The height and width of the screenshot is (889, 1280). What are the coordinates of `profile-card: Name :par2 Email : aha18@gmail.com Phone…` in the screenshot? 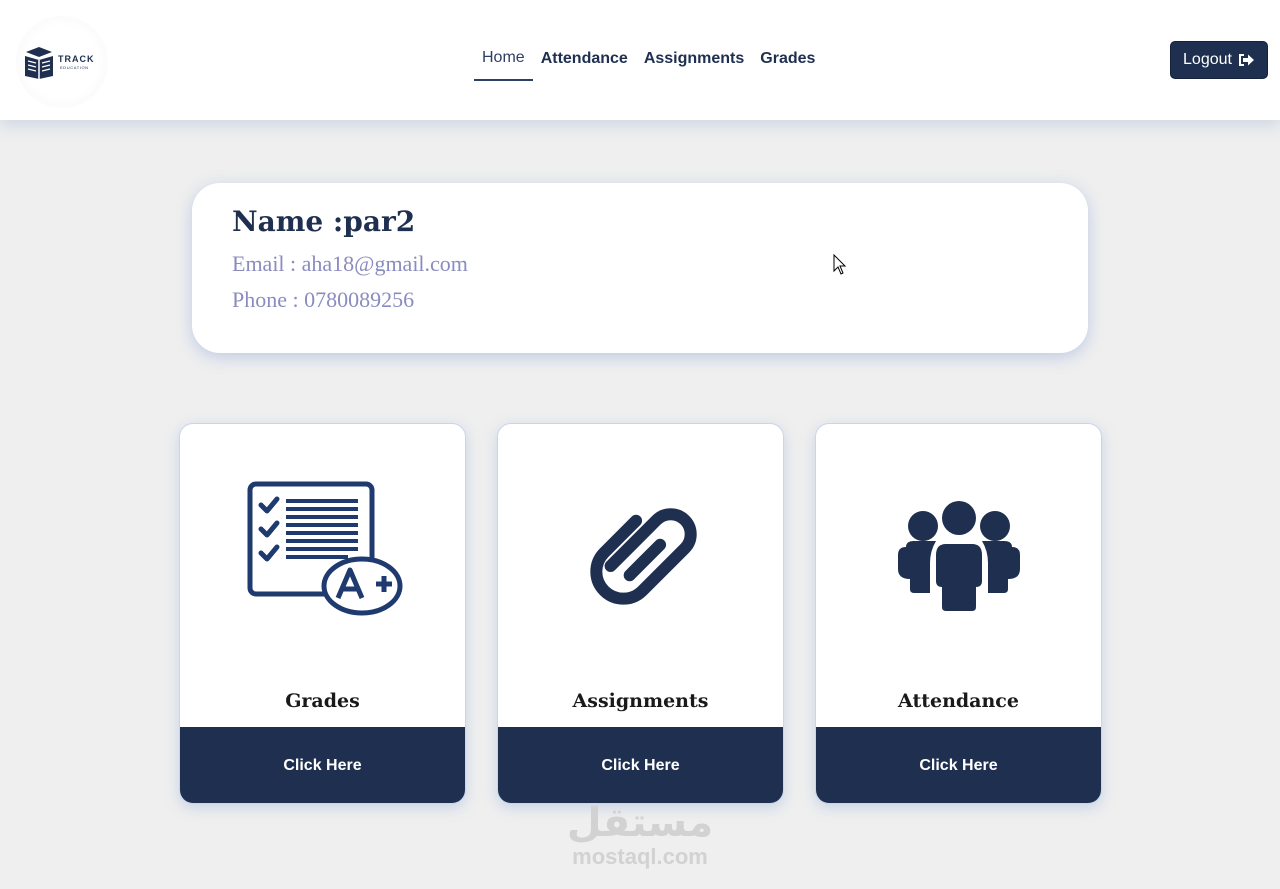 It's located at (640, 268).